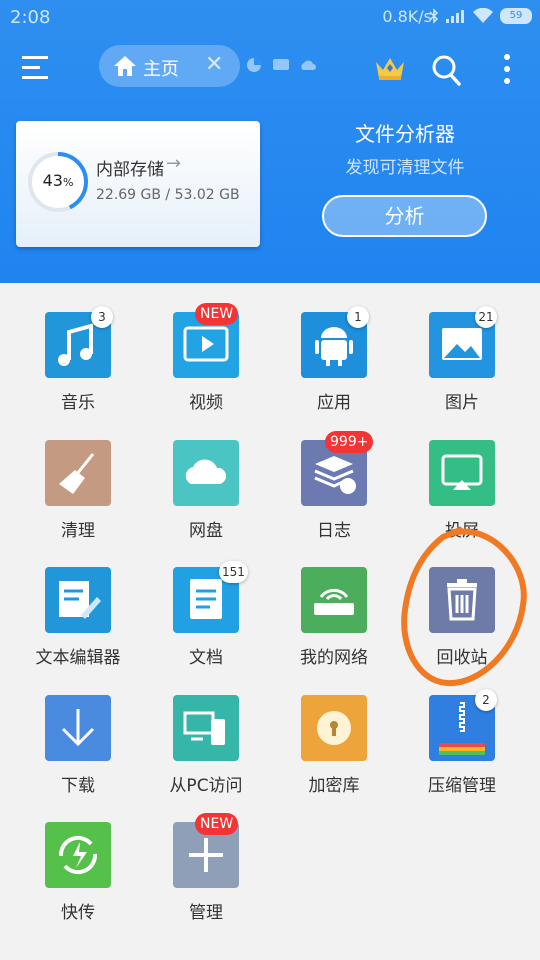 The height and width of the screenshot is (960, 540). Describe the element at coordinates (78, 785) in the screenshot. I see `tile-label: 下载` at that location.